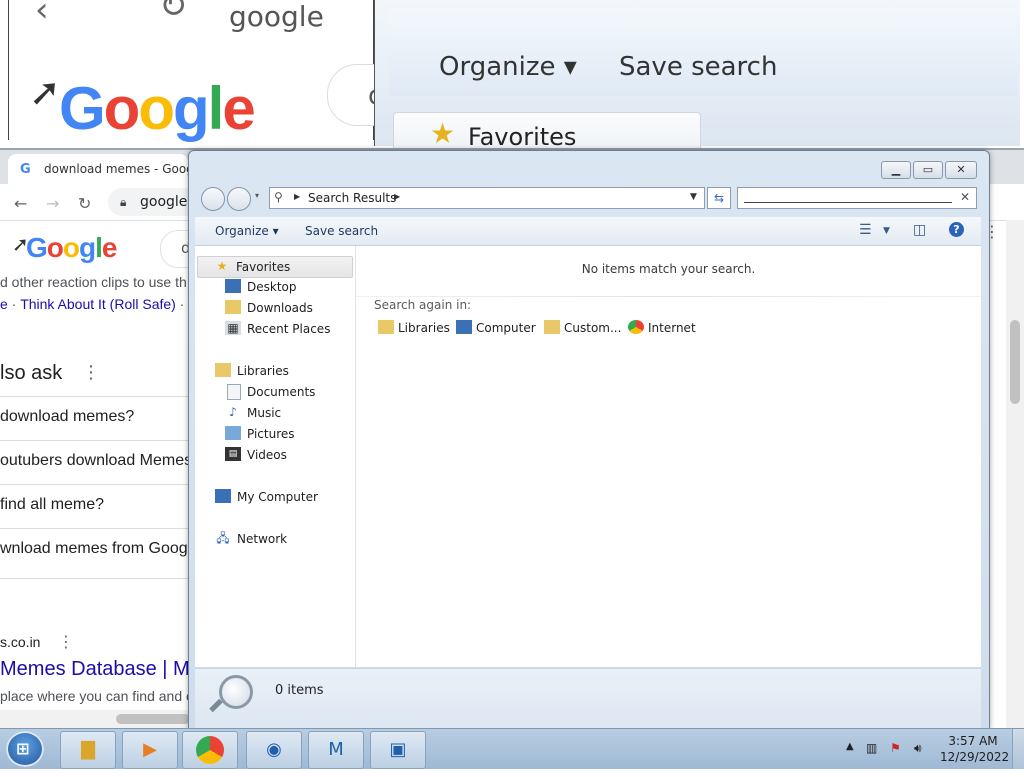  I want to click on system-clock: 3:57 AM 12/29/2022, so click(975, 749).